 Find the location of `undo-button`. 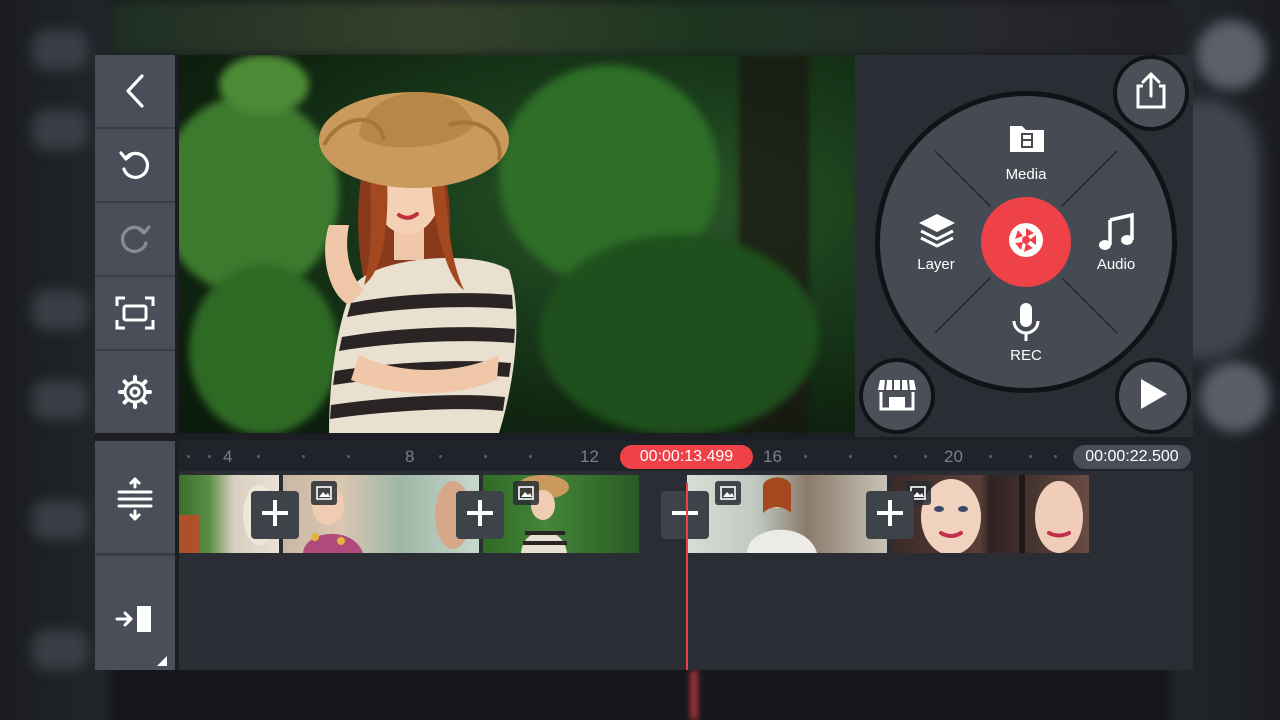

undo-button is located at coordinates (135, 166).